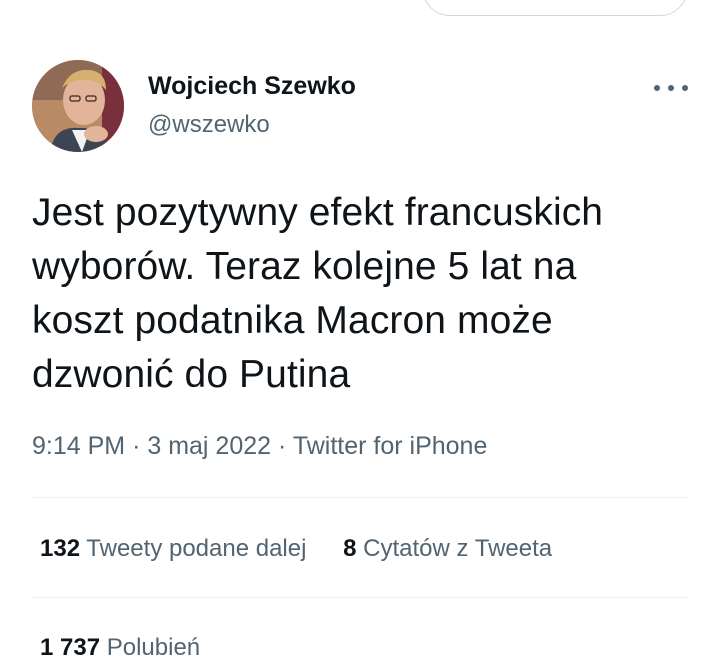  I want to click on top-follow-button, so click(555, 8).